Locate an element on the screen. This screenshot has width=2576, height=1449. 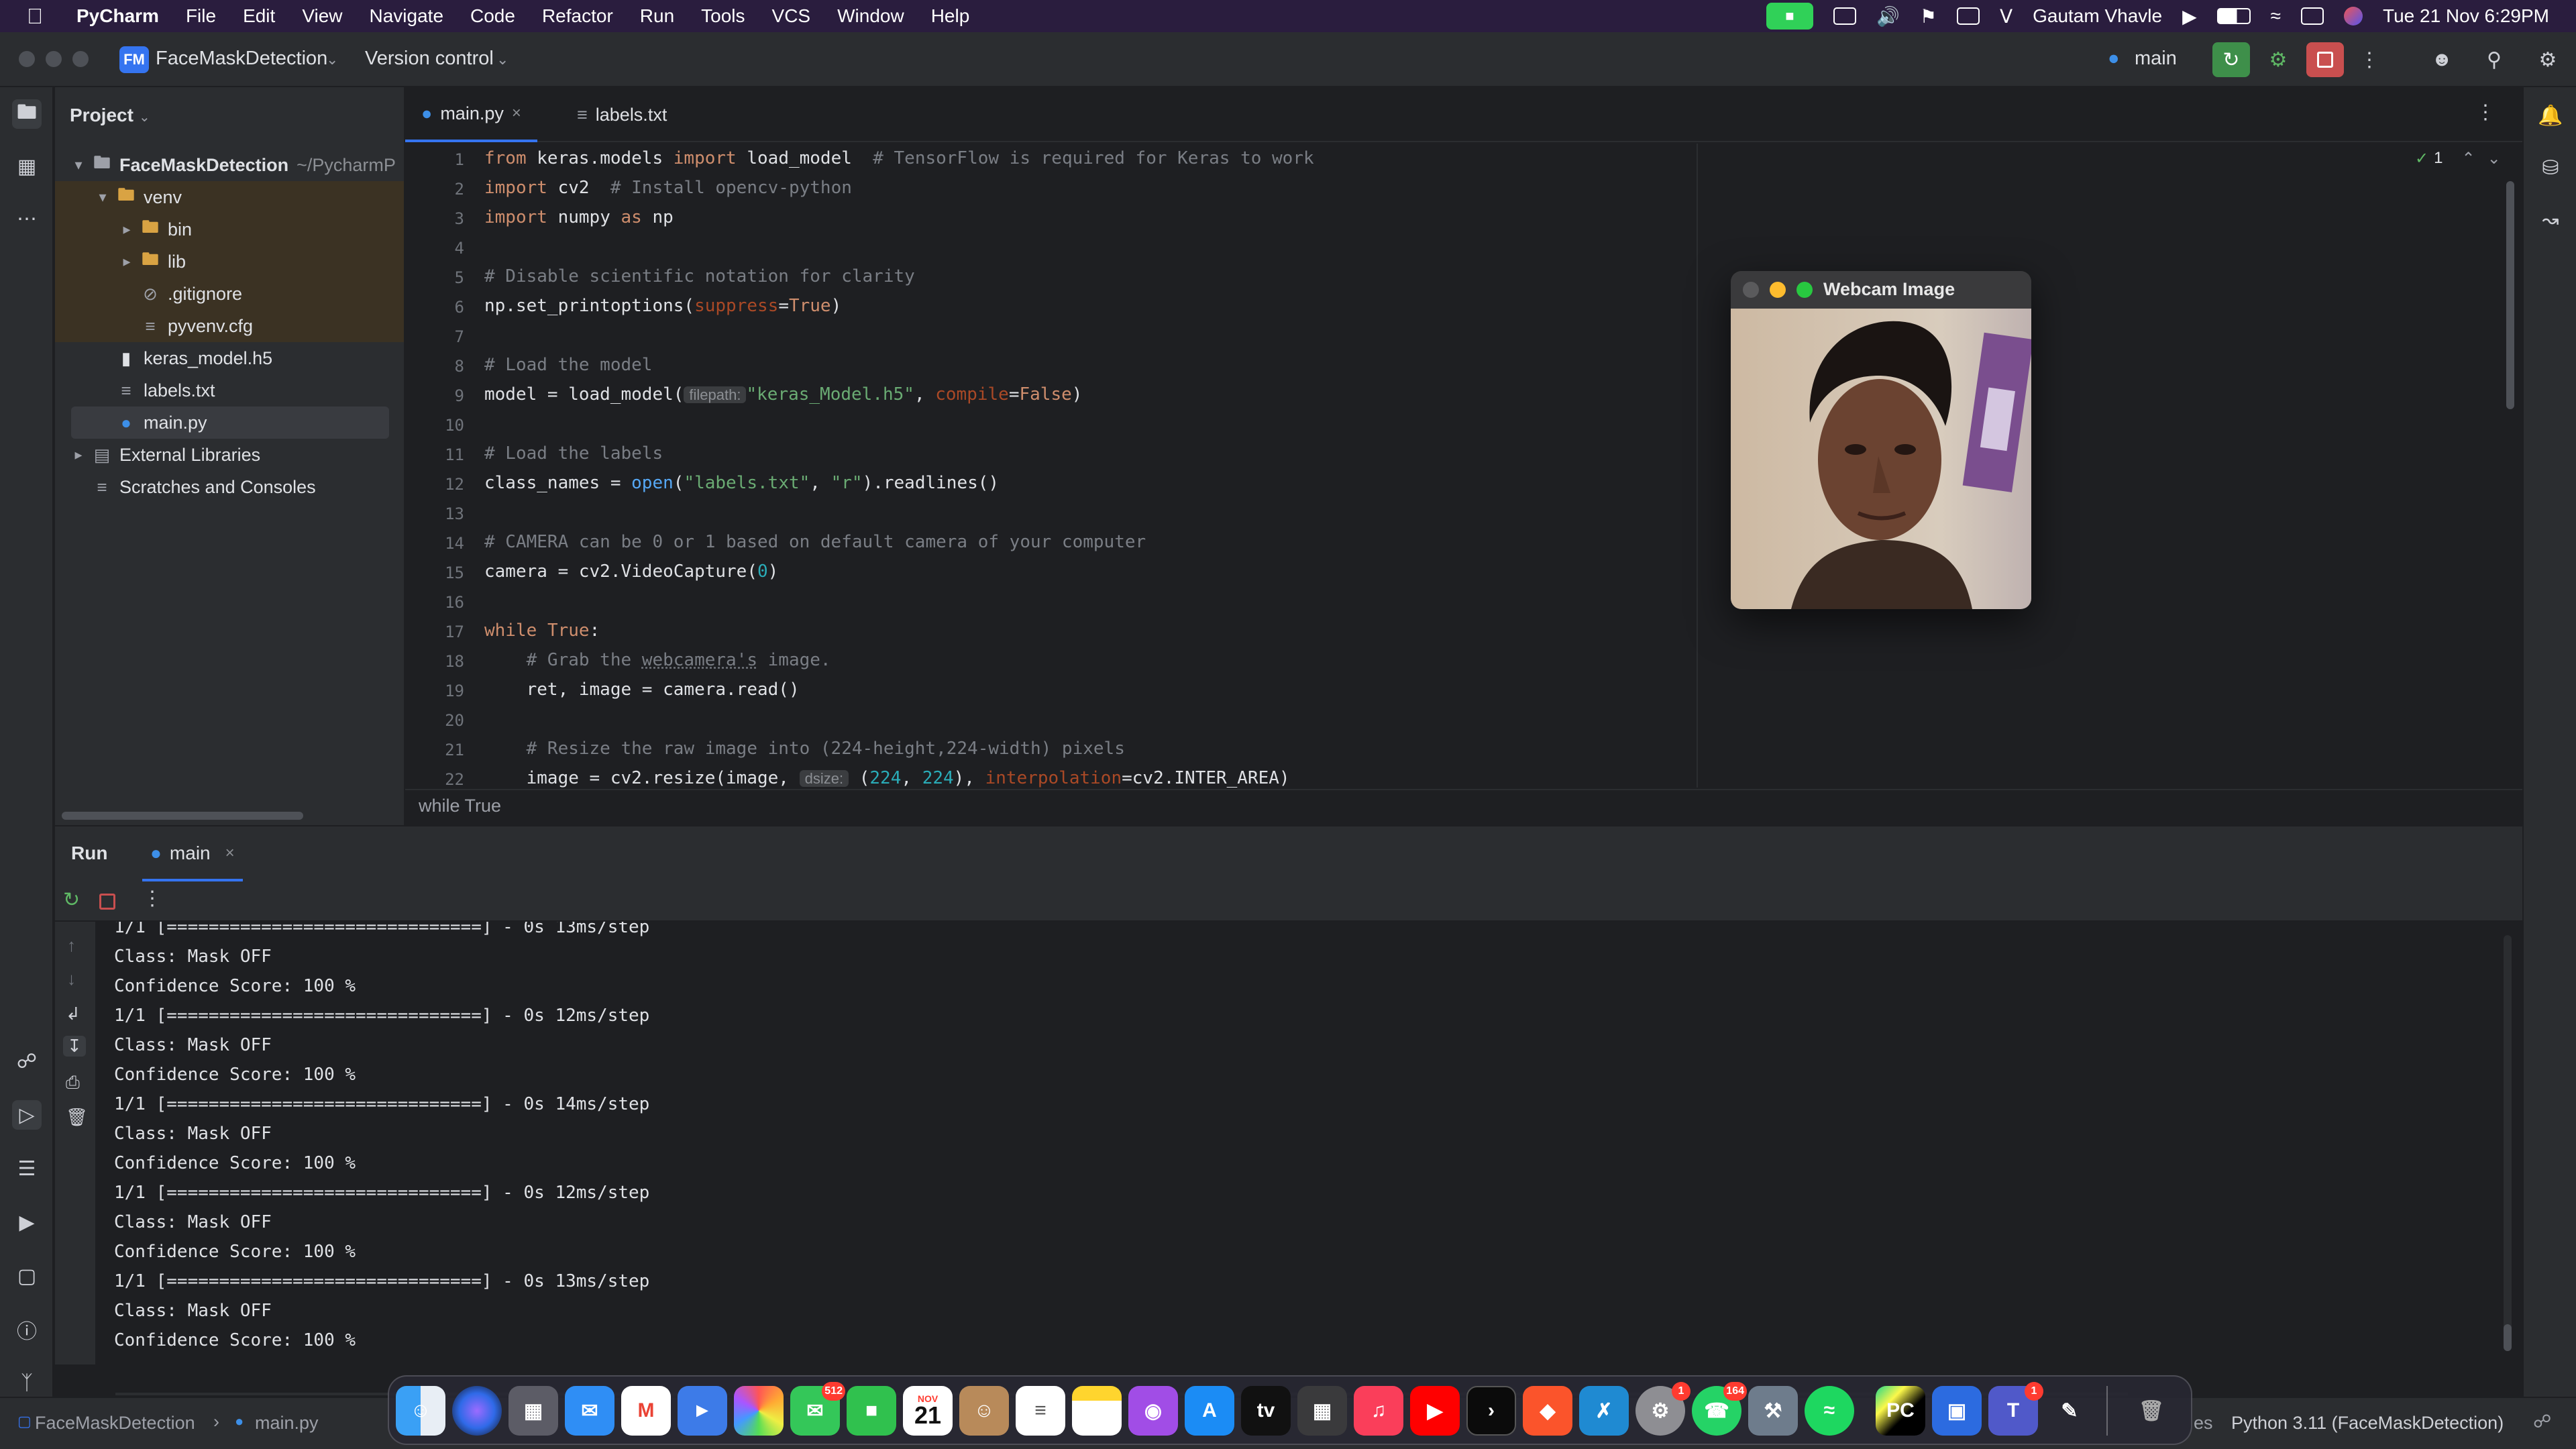
dock-photos-icon is located at coordinates (759, 1411).